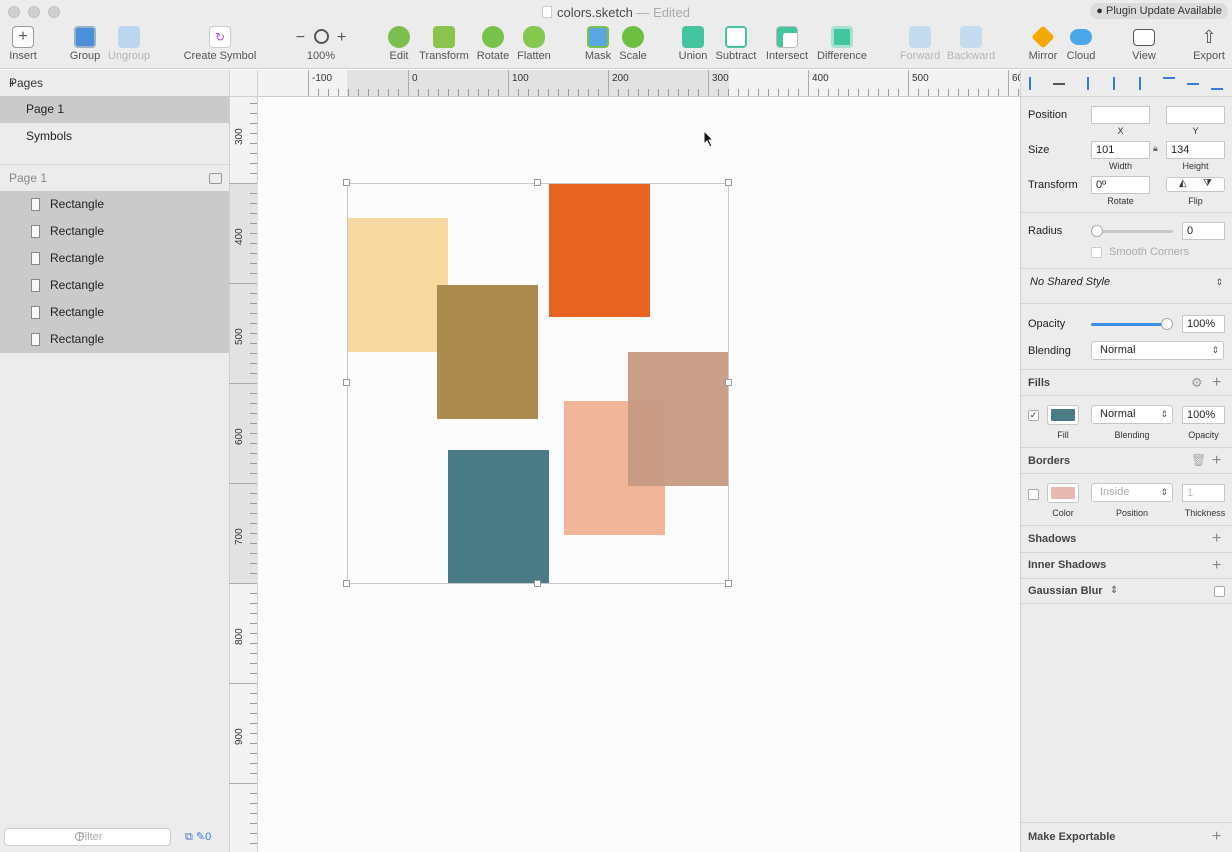 This screenshot has height=852, width=1232. I want to click on union-button: Union, so click(693, 44).